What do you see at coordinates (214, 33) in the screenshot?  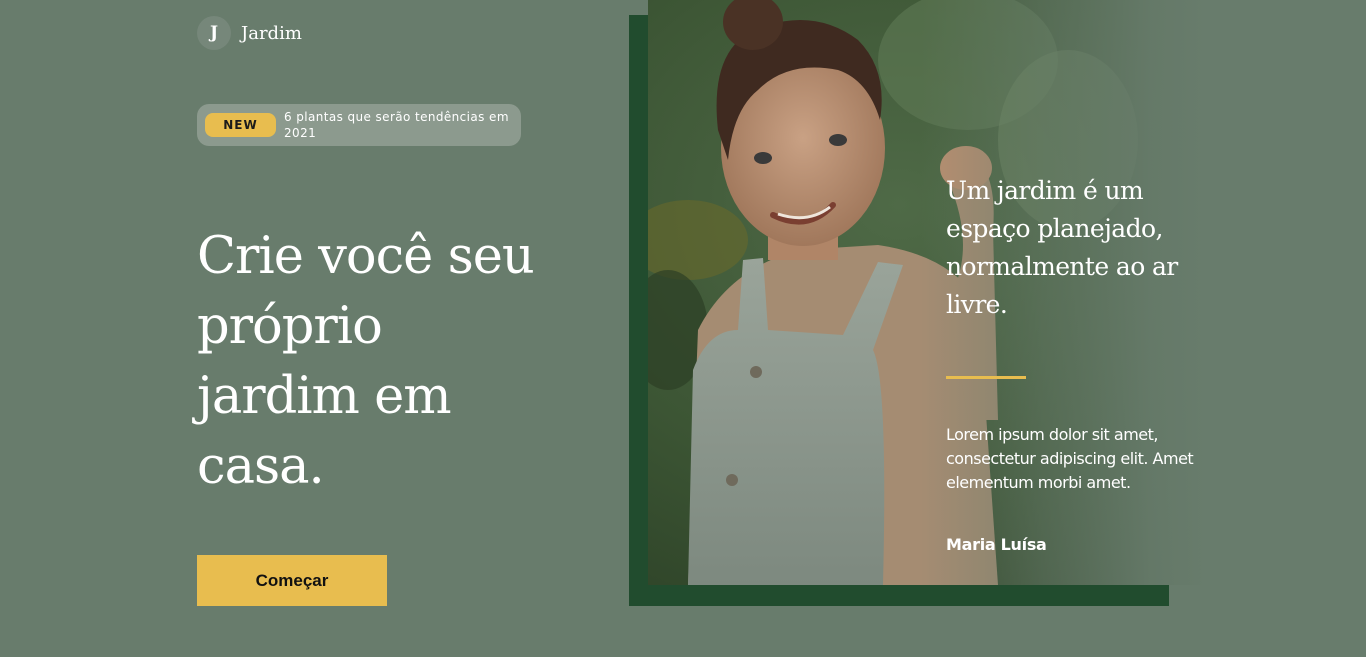 I see `logo-mark-icon: J` at bounding box center [214, 33].